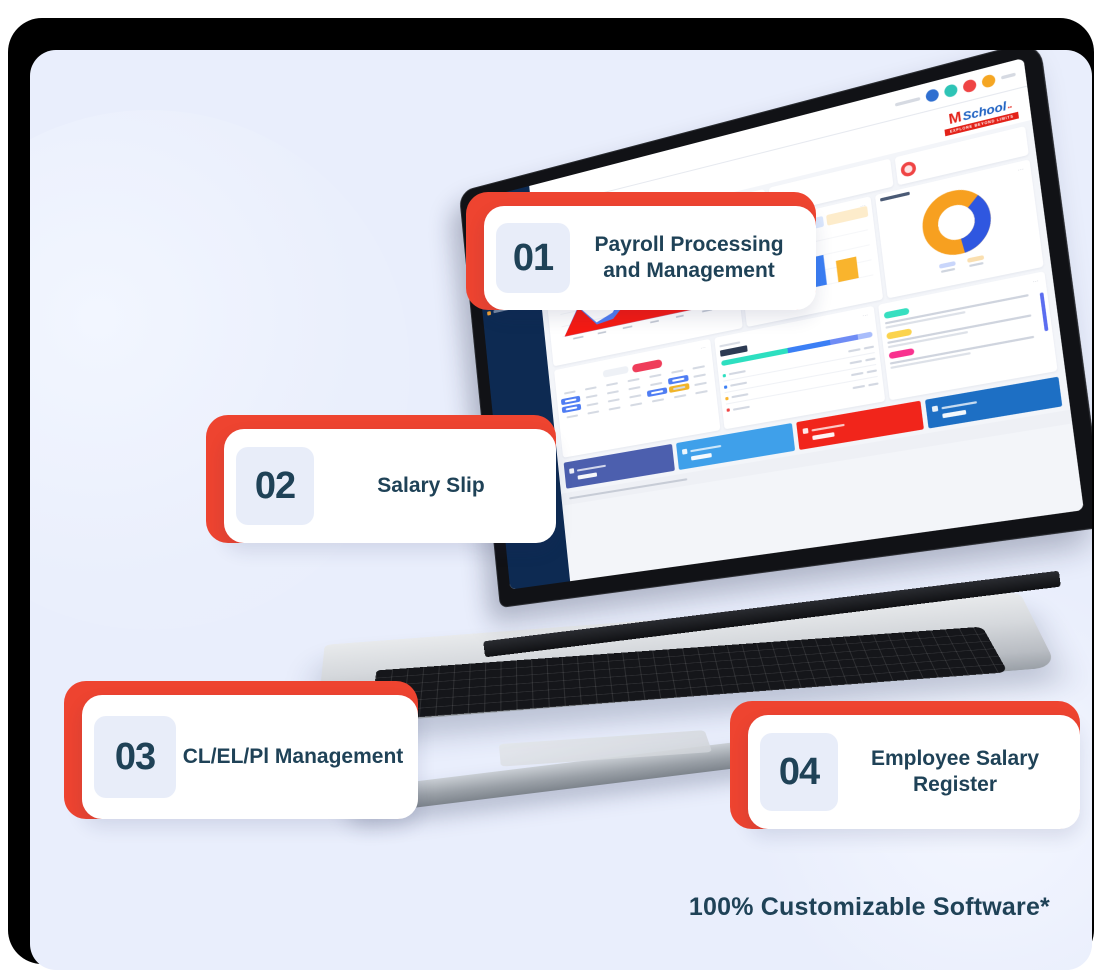  I want to click on bell-icon, so click(988, 81).